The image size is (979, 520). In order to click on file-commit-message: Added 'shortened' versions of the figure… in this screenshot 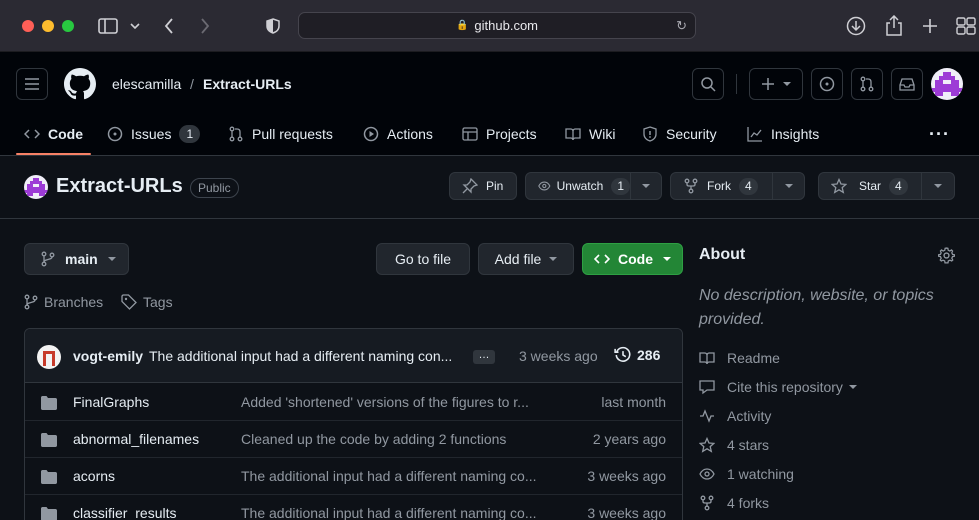, I will do `click(396, 402)`.